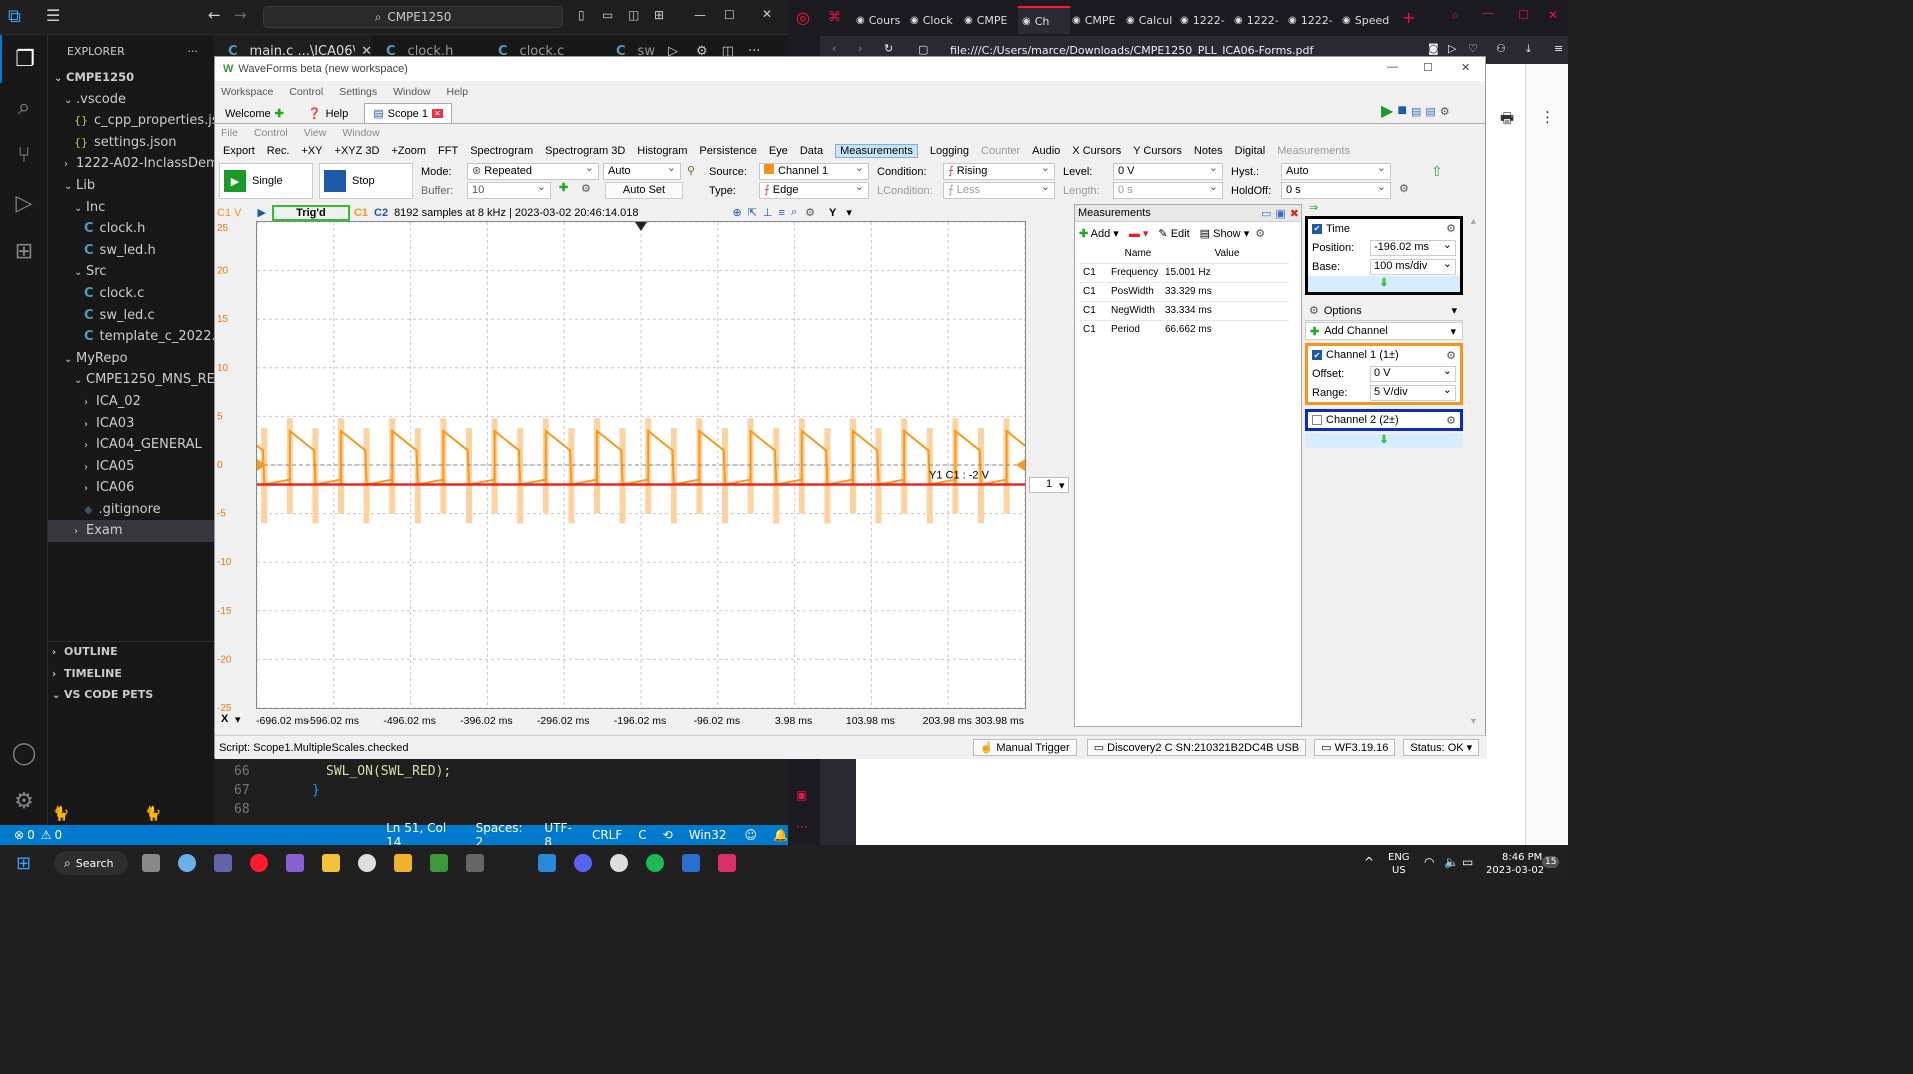 This screenshot has width=1913, height=1074. What do you see at coordinates (834, 17) in the screenshot?
I see `gamepad-icon: ⌘` at bounding box center [834, 17].